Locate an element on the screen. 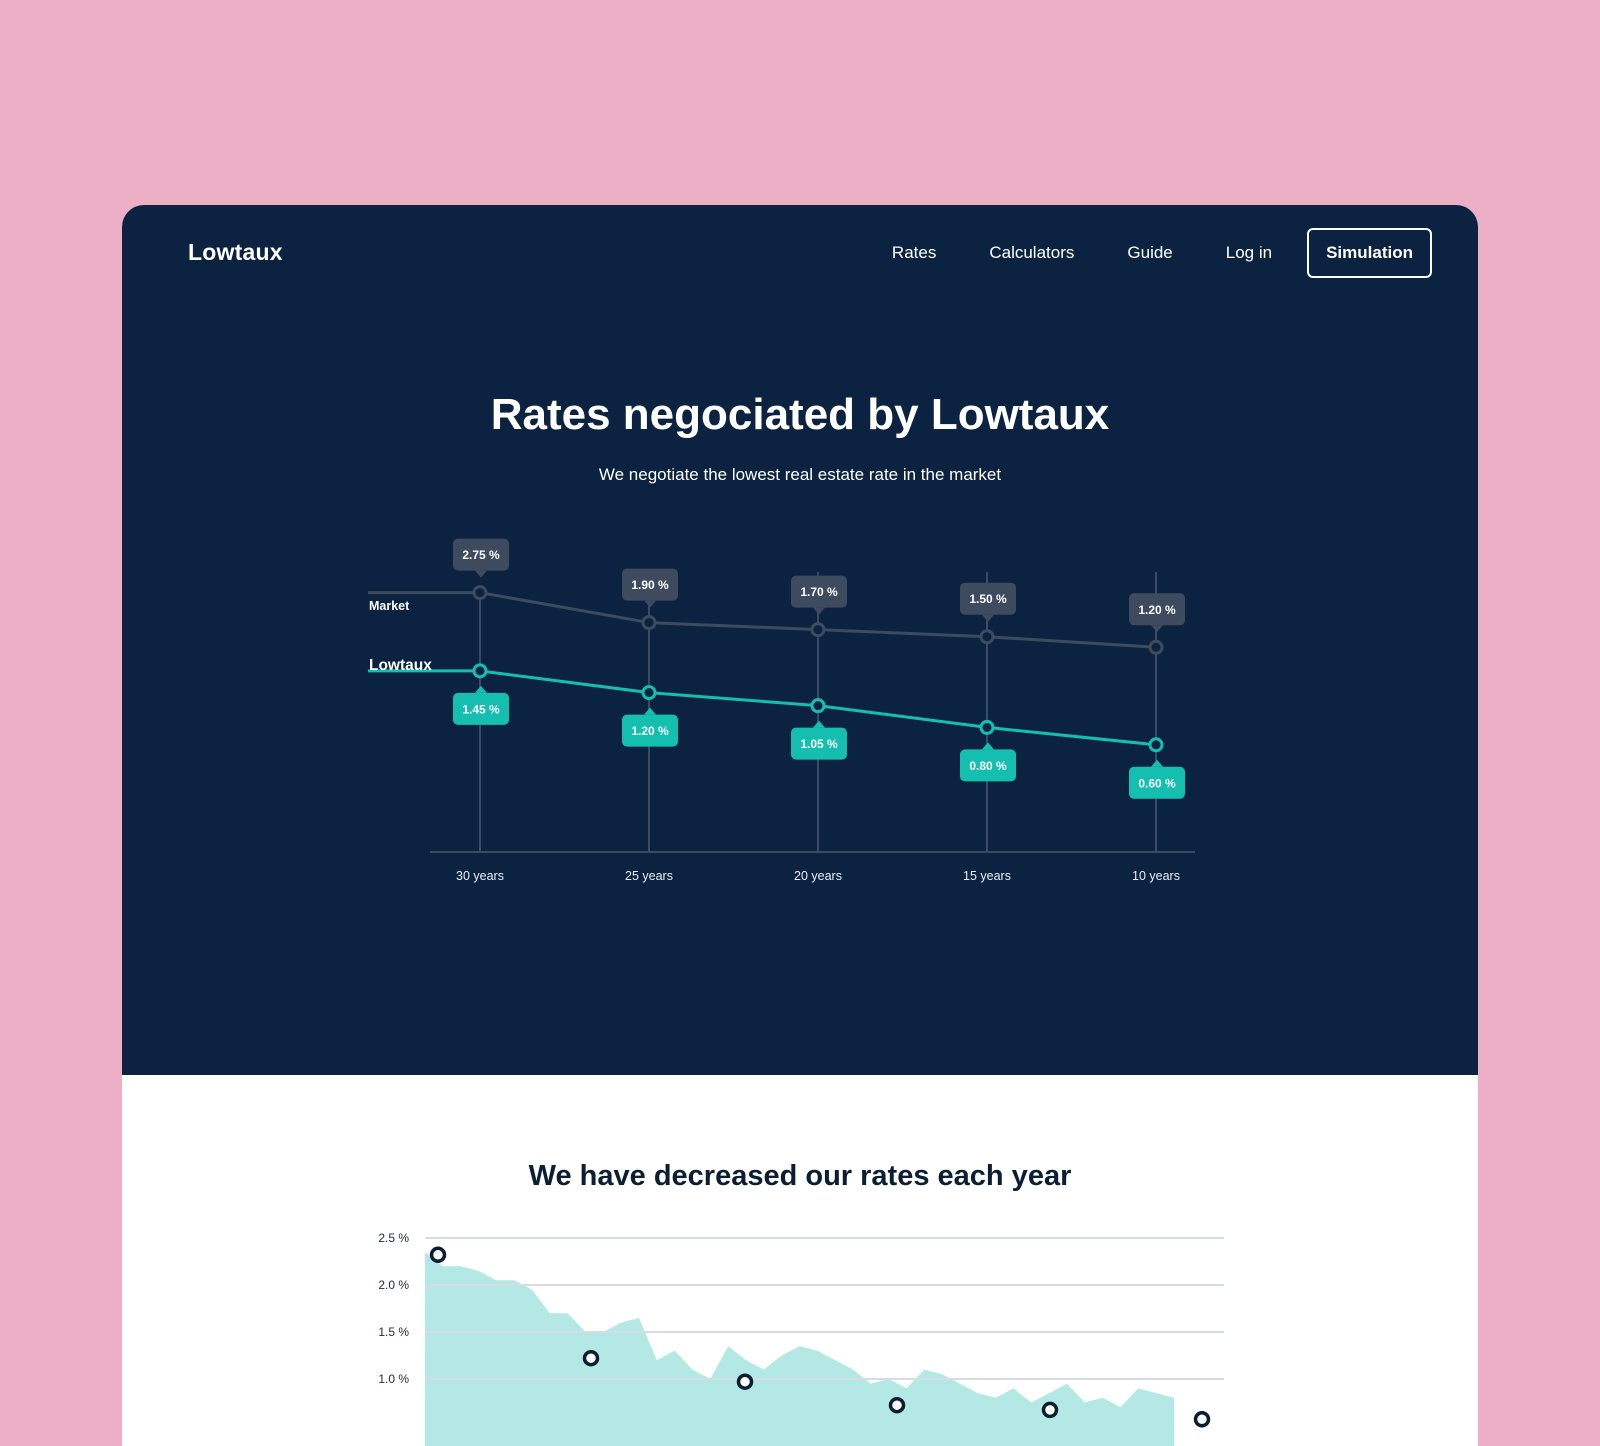 This screenshot has width=1600, height=1446. yearly-rates-chart: 2.5 % 2.0 % 1.5 % 1.0 % is located at coordinates (801, 1338).